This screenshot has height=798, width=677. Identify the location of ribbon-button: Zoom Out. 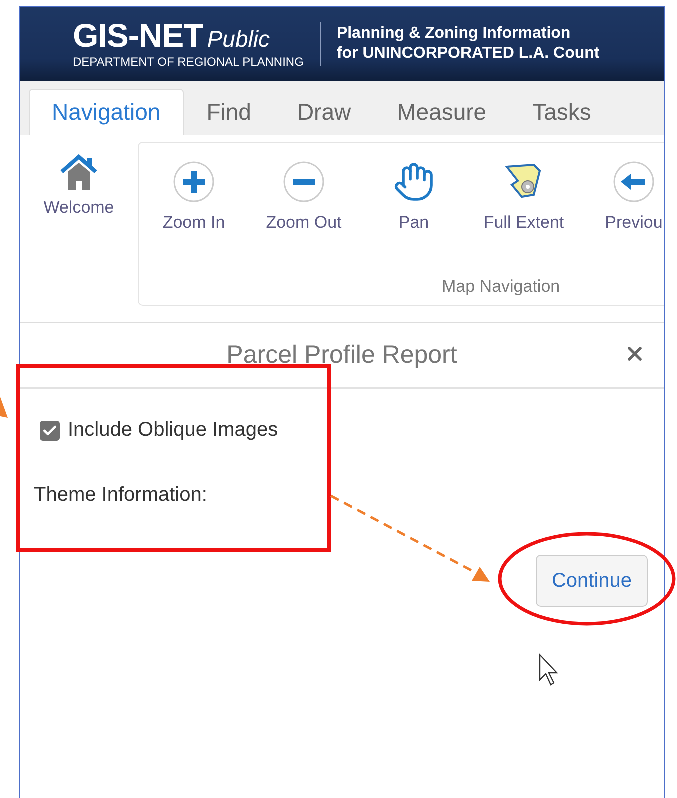
(304, 197).